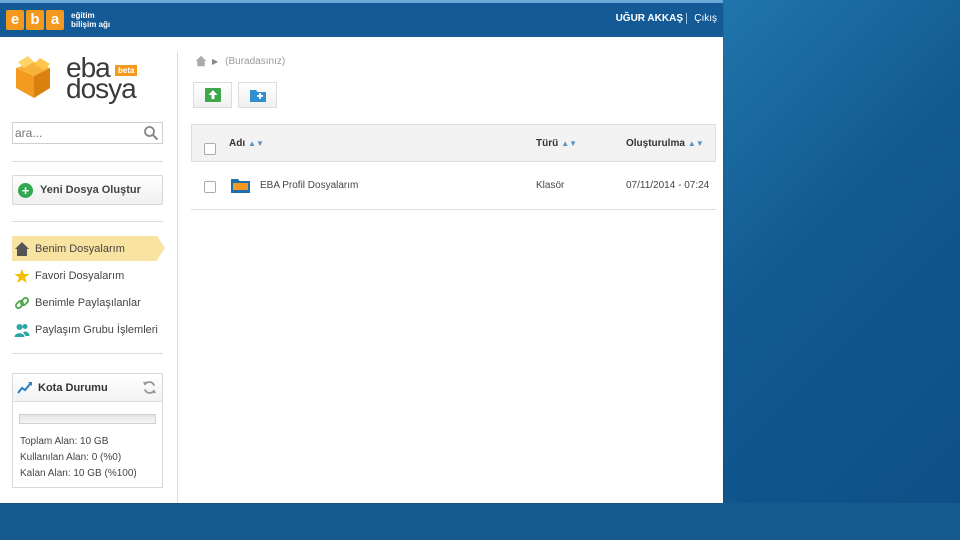  I want to click on brand-letter-a: a, so click(55, 20).